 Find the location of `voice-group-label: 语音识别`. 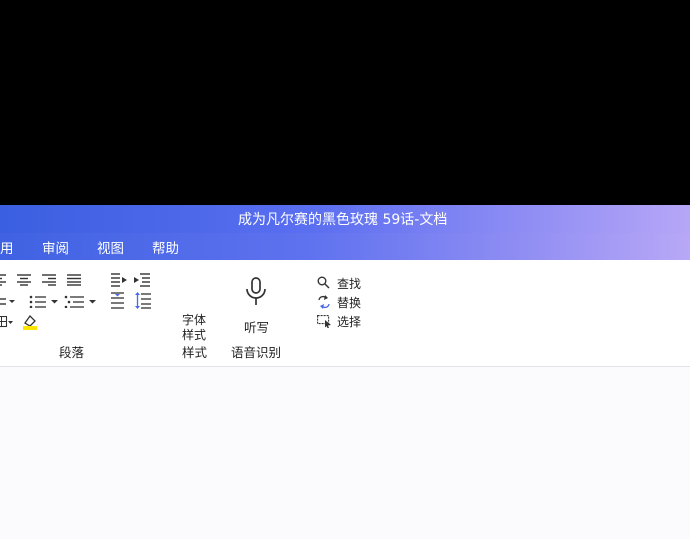

voice-group-label: 语音识别 is located at coordinates (256, 352).